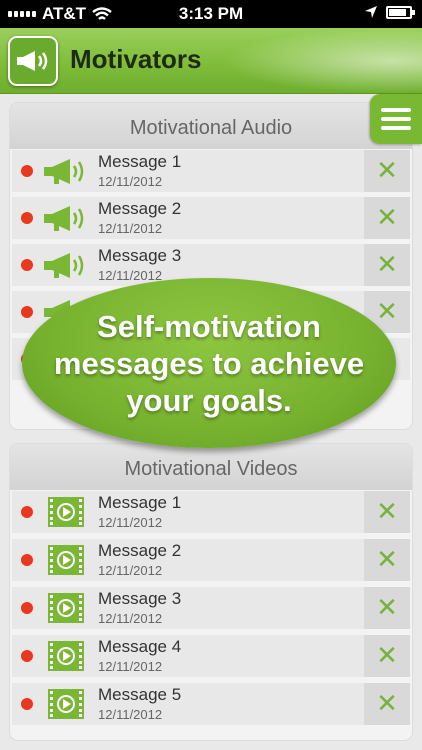  I want to click on app-header: Motivators, so click(211, 61).